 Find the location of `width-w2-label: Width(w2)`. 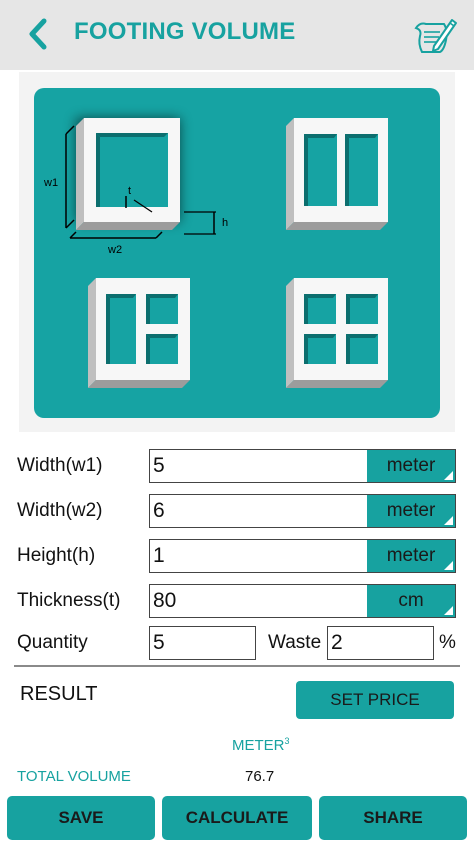

width-w2-label: Width(w2) is located at coordinates (60, 510).